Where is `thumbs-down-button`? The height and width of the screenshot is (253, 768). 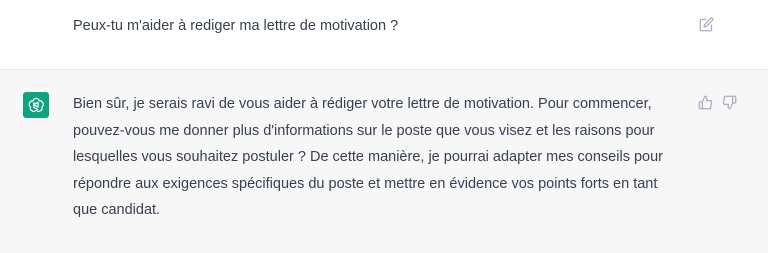 thumbs-down-button is located at coordinates (729, 102).